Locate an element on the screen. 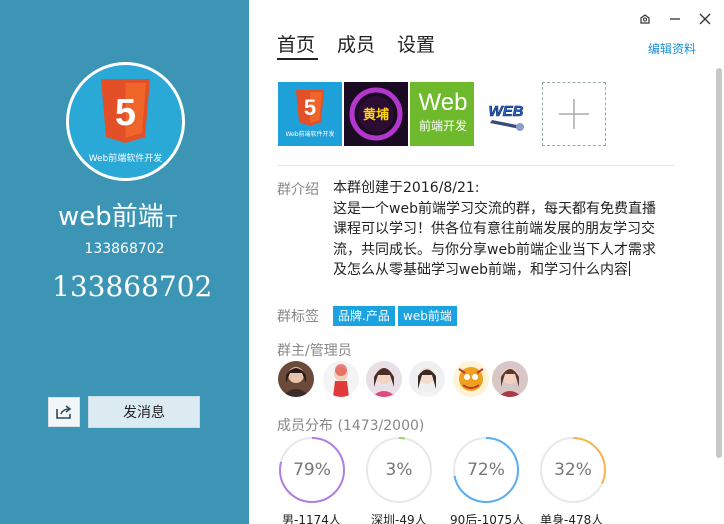  divider is located at coordinates (476, 165).